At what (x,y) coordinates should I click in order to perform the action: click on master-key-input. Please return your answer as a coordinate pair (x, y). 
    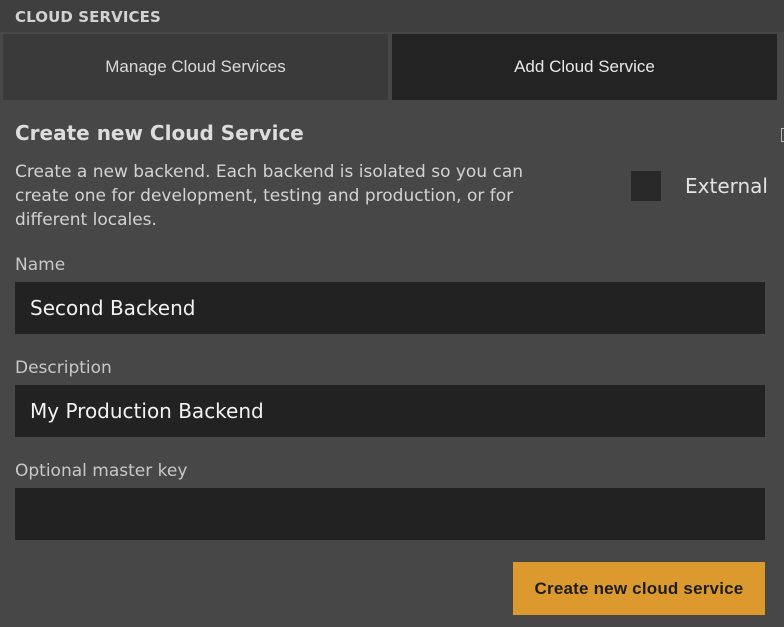
    Looking at the image, I should click on (390, 514).